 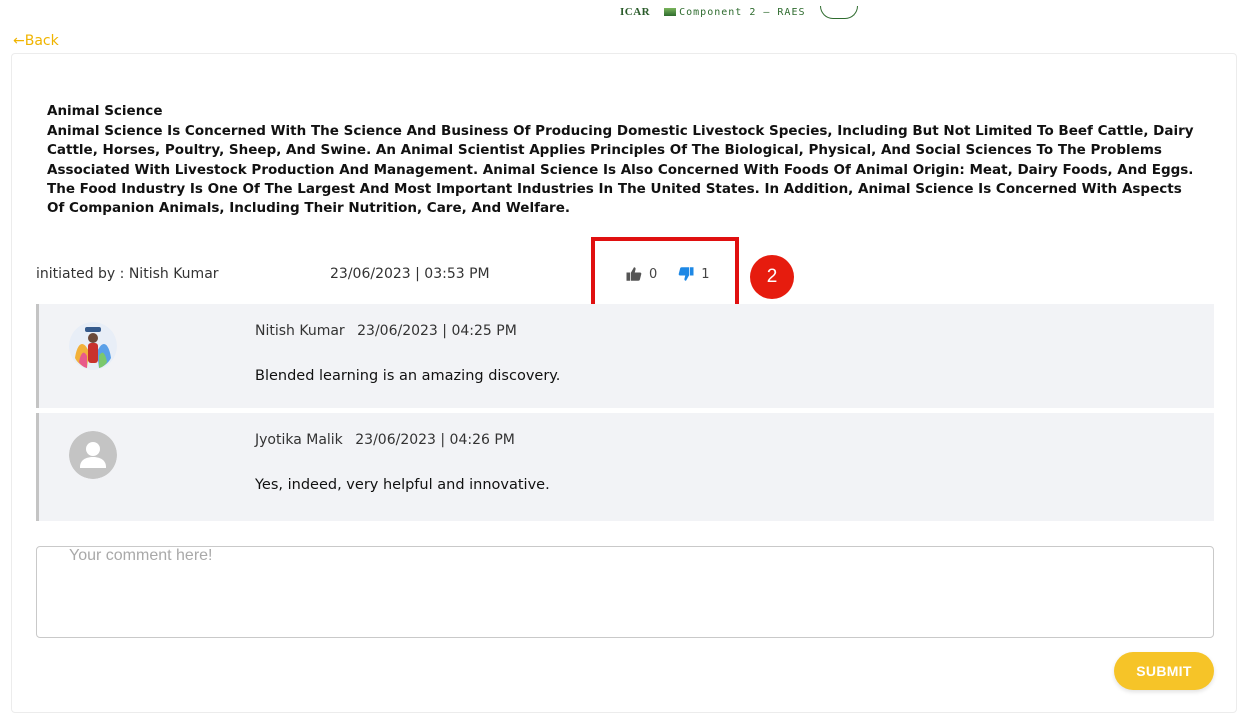 I want to click on comment-datetime: 23/06/2023 | 04:26 PM, so click(x=435, y=440).